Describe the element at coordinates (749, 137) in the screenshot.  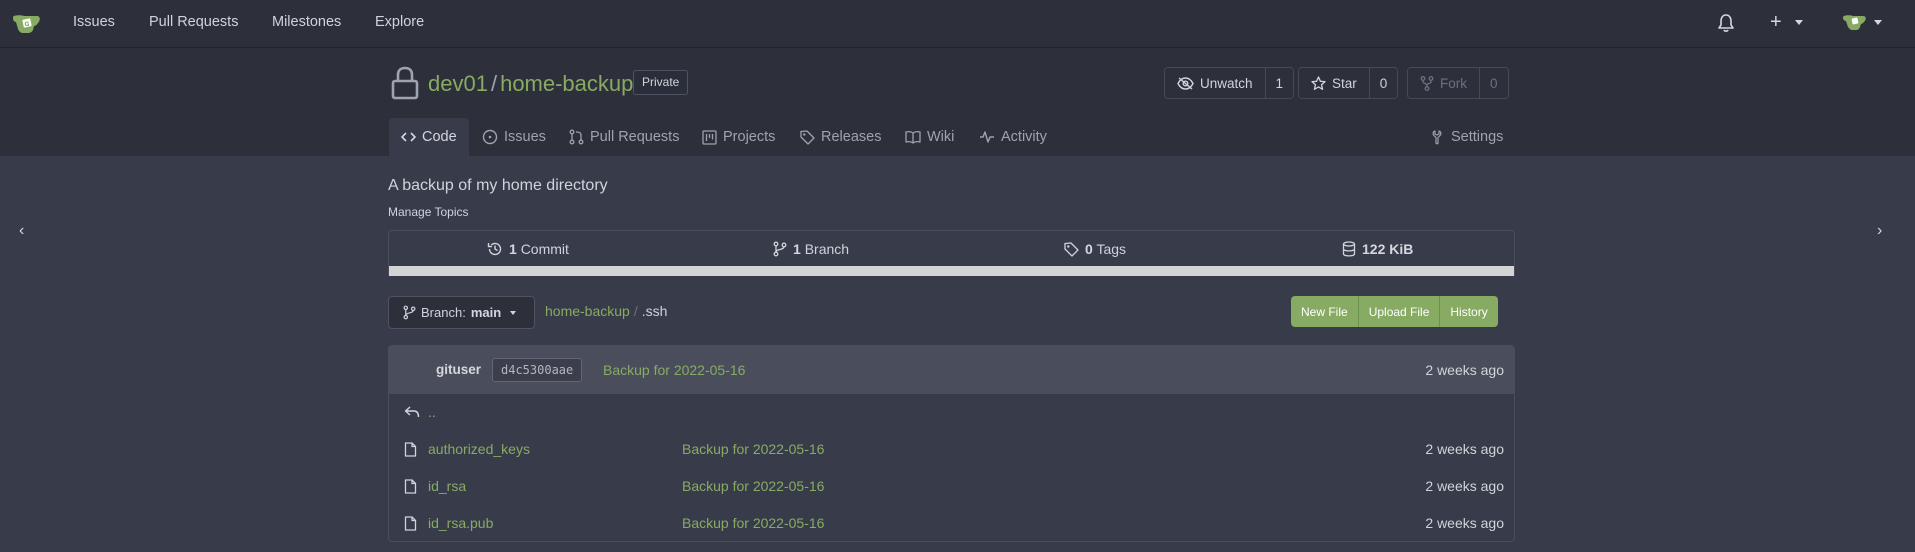
I see `tab-projects-label: Projects` at that location.